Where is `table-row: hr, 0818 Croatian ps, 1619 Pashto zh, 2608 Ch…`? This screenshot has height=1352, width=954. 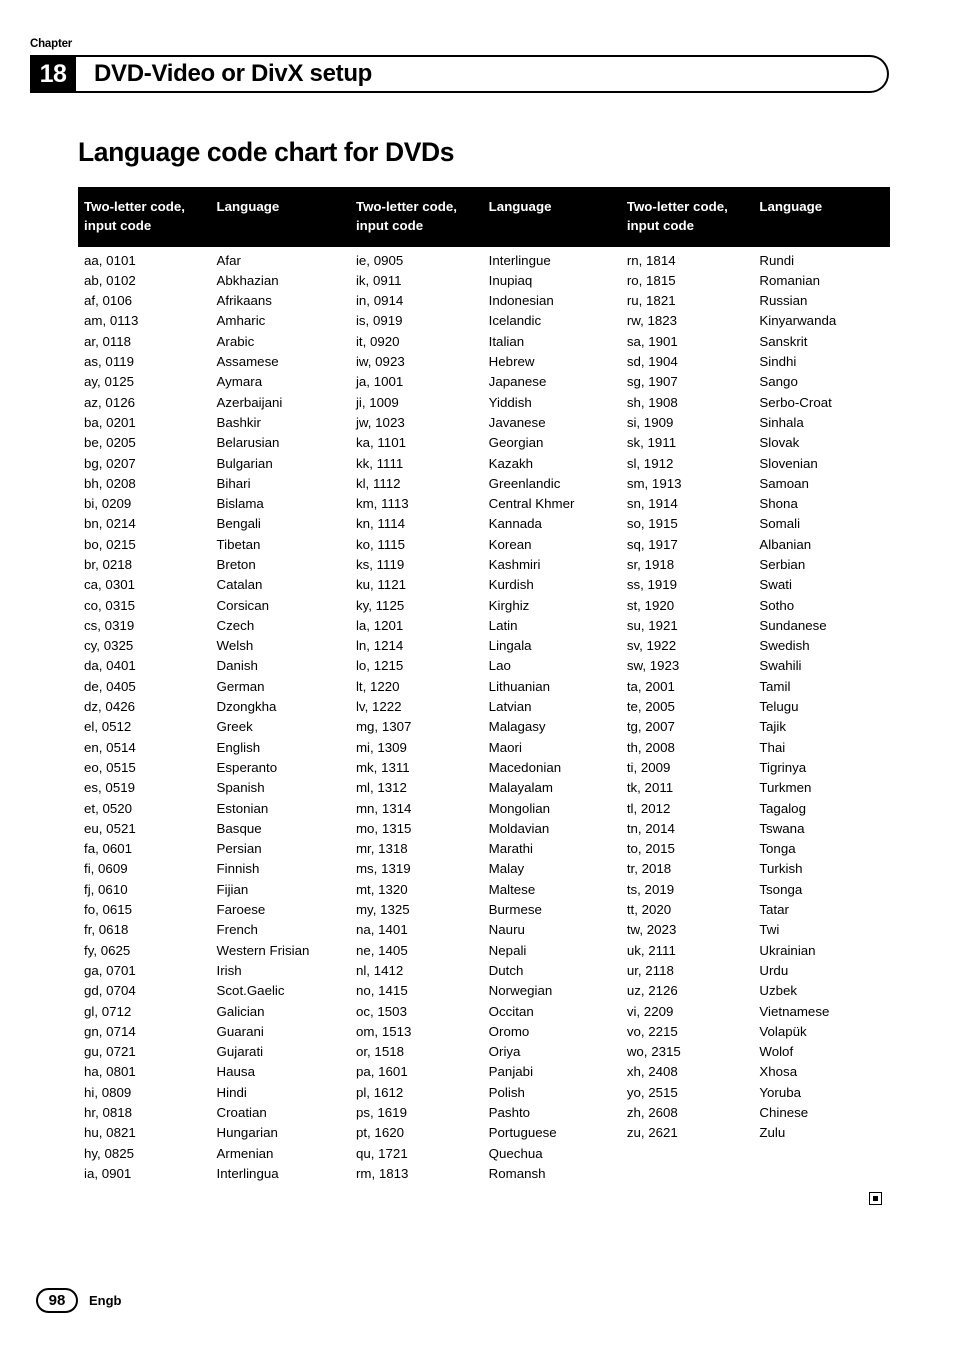
table-row: hr, 0818 Croatian ps, 1619 Pashto zh, 2608 Ch… is located at coordinates (484, 1113).